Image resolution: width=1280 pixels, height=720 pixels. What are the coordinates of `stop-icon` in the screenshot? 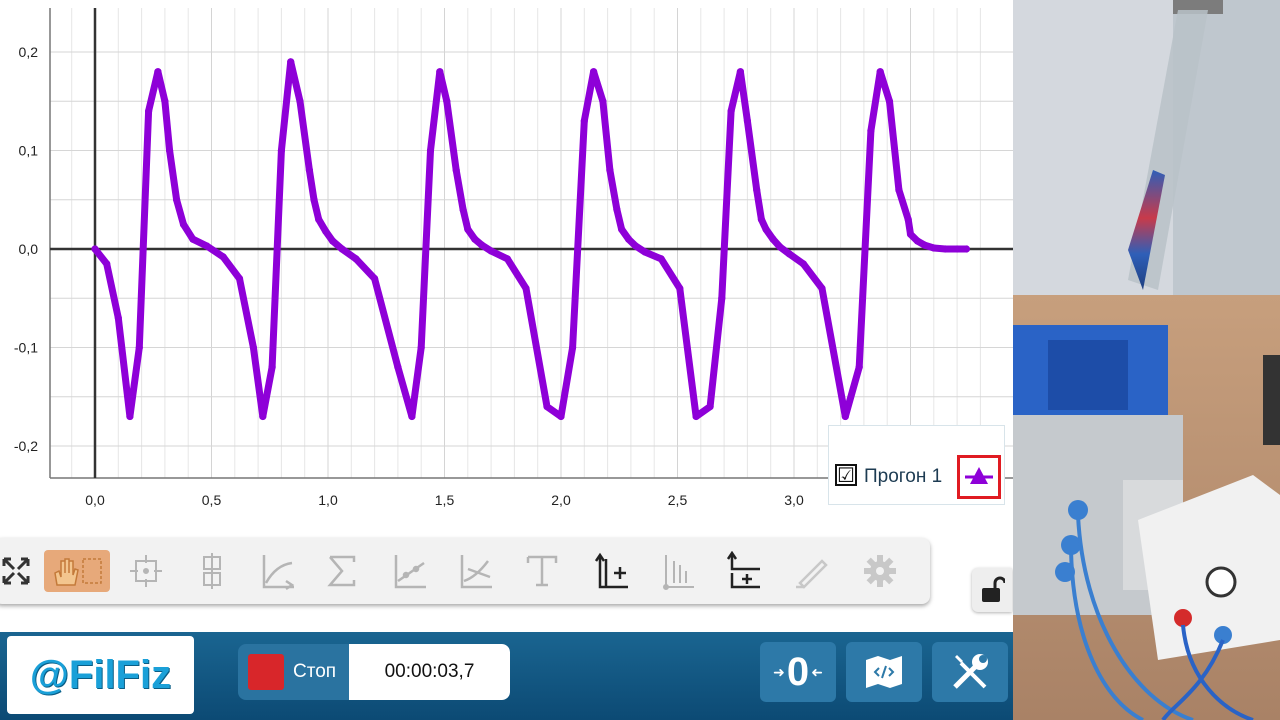 It's located at (266, 672).